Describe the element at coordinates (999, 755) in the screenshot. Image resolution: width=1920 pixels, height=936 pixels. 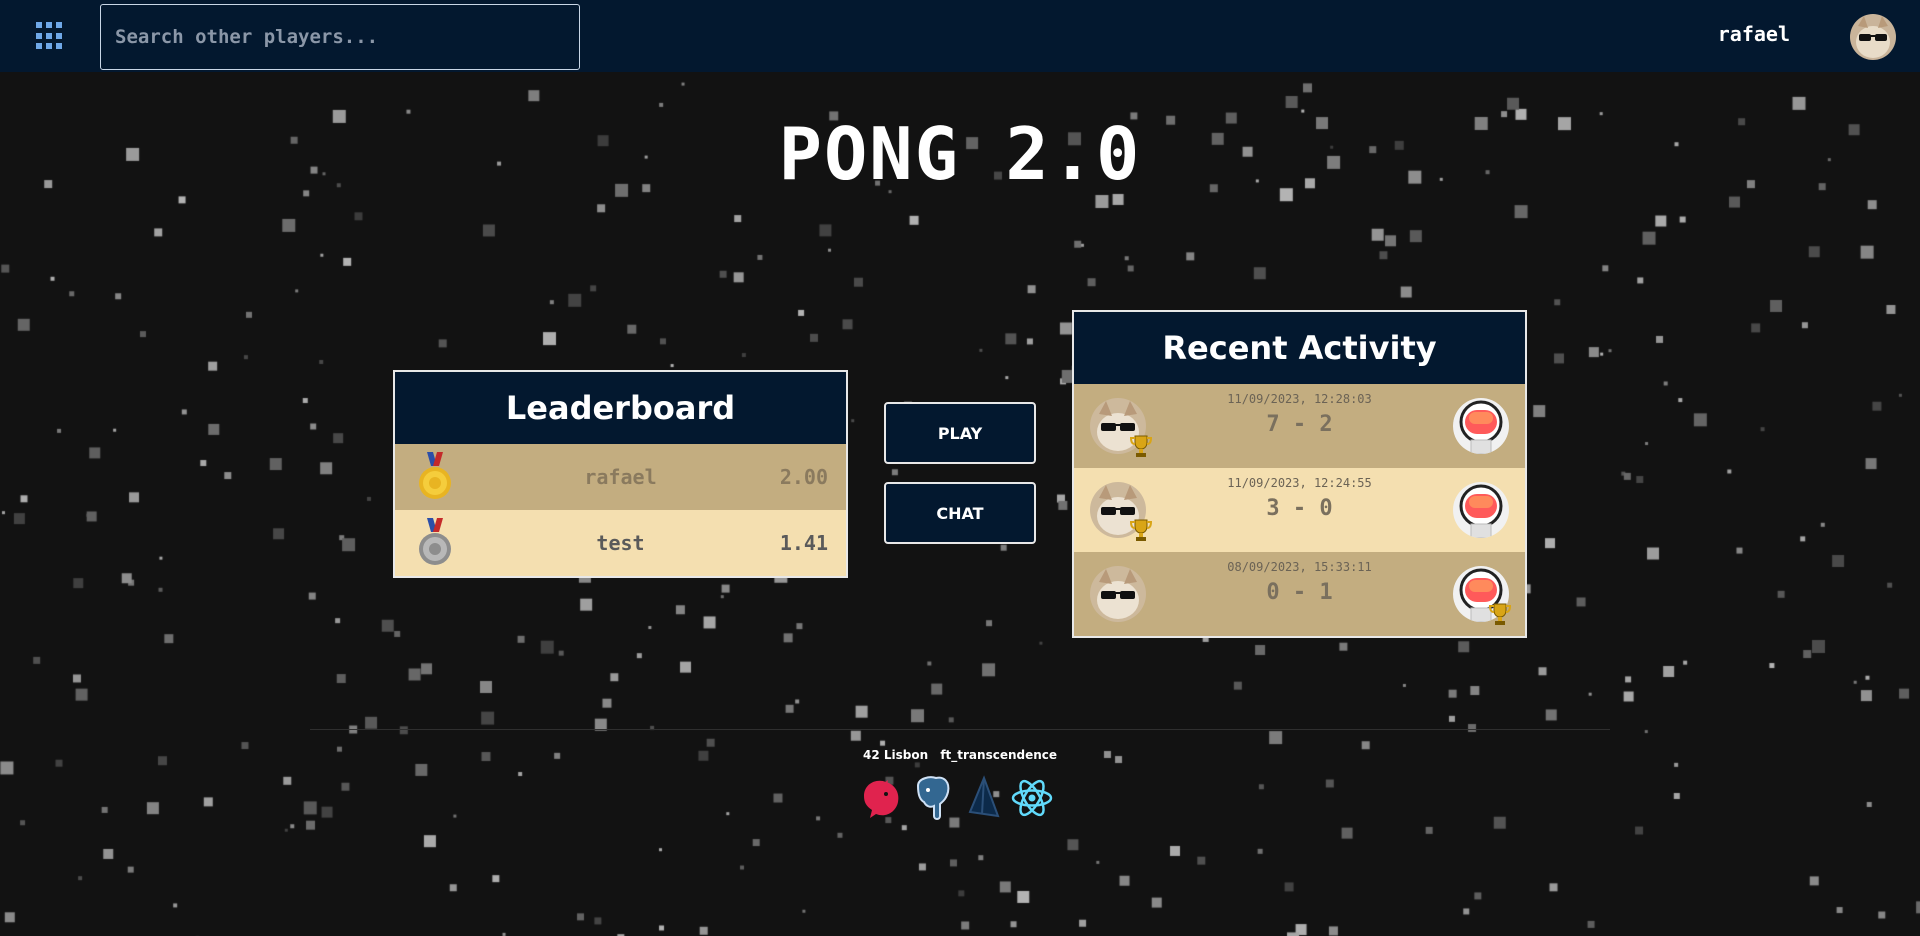
I see `project-label: ft_transcendence` at that location.